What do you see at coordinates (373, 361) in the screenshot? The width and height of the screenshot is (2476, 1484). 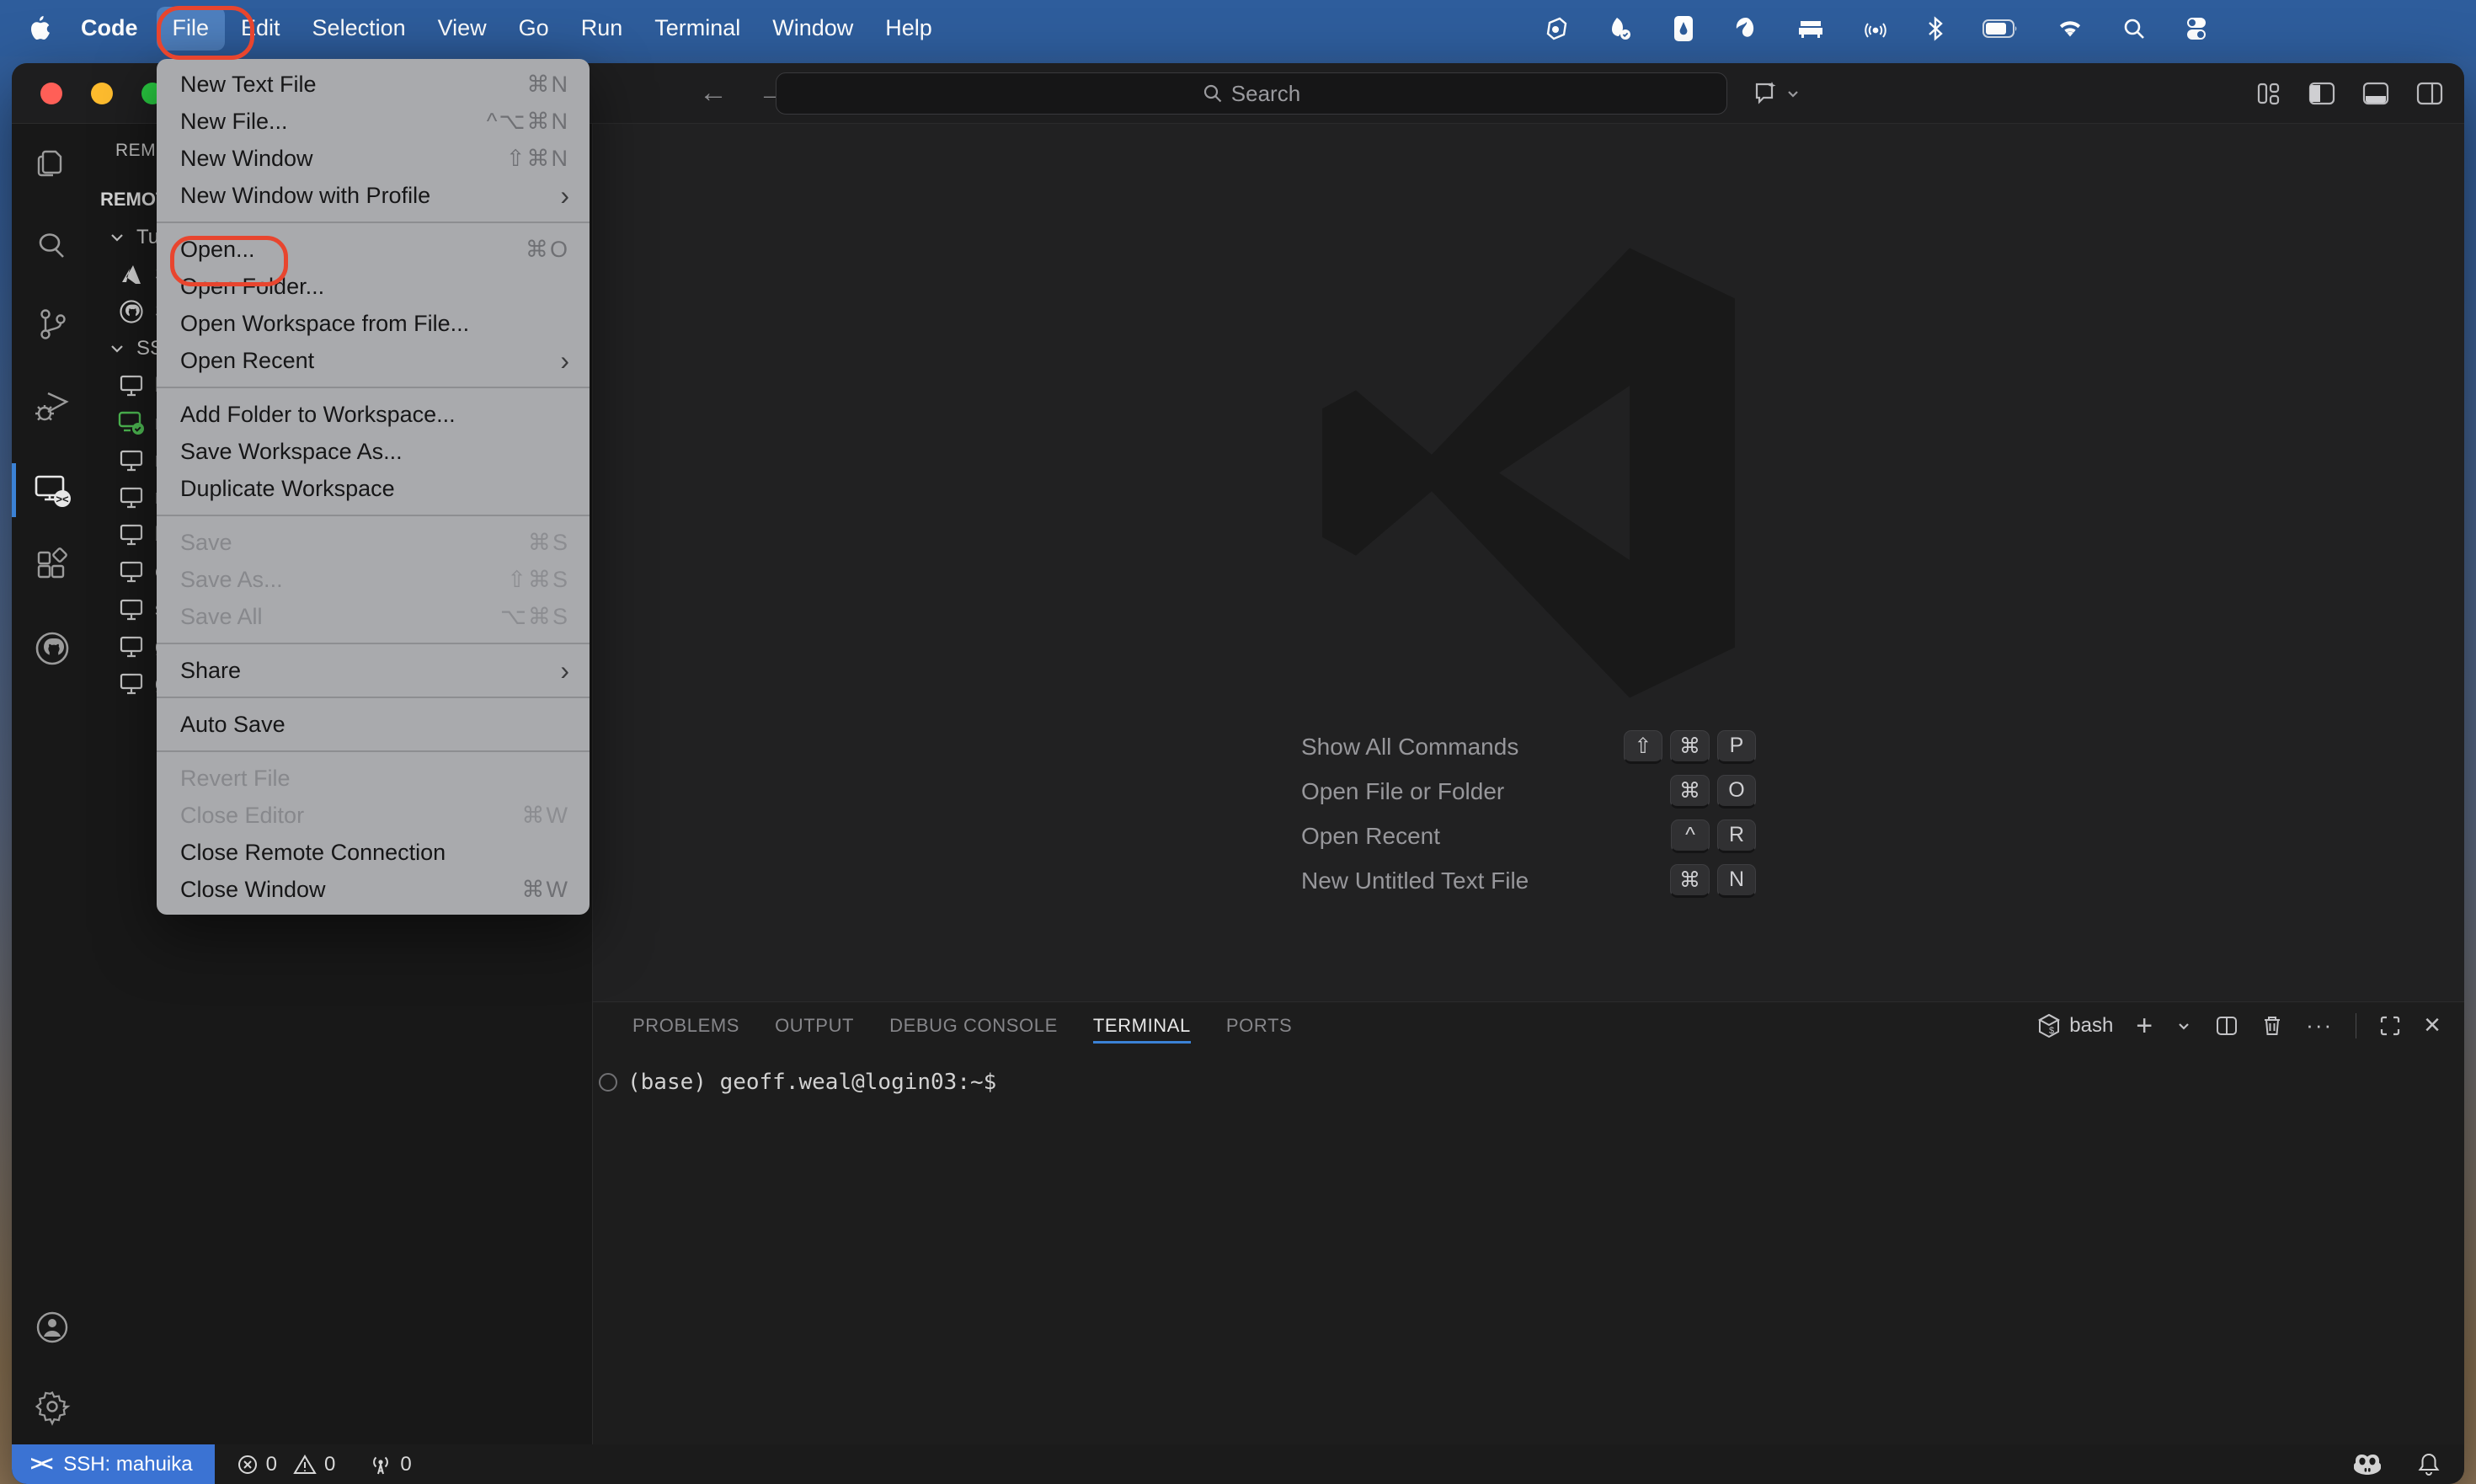 I see `menu-item-open-recent: Open Recent ›` at bounding box center [373, 361].